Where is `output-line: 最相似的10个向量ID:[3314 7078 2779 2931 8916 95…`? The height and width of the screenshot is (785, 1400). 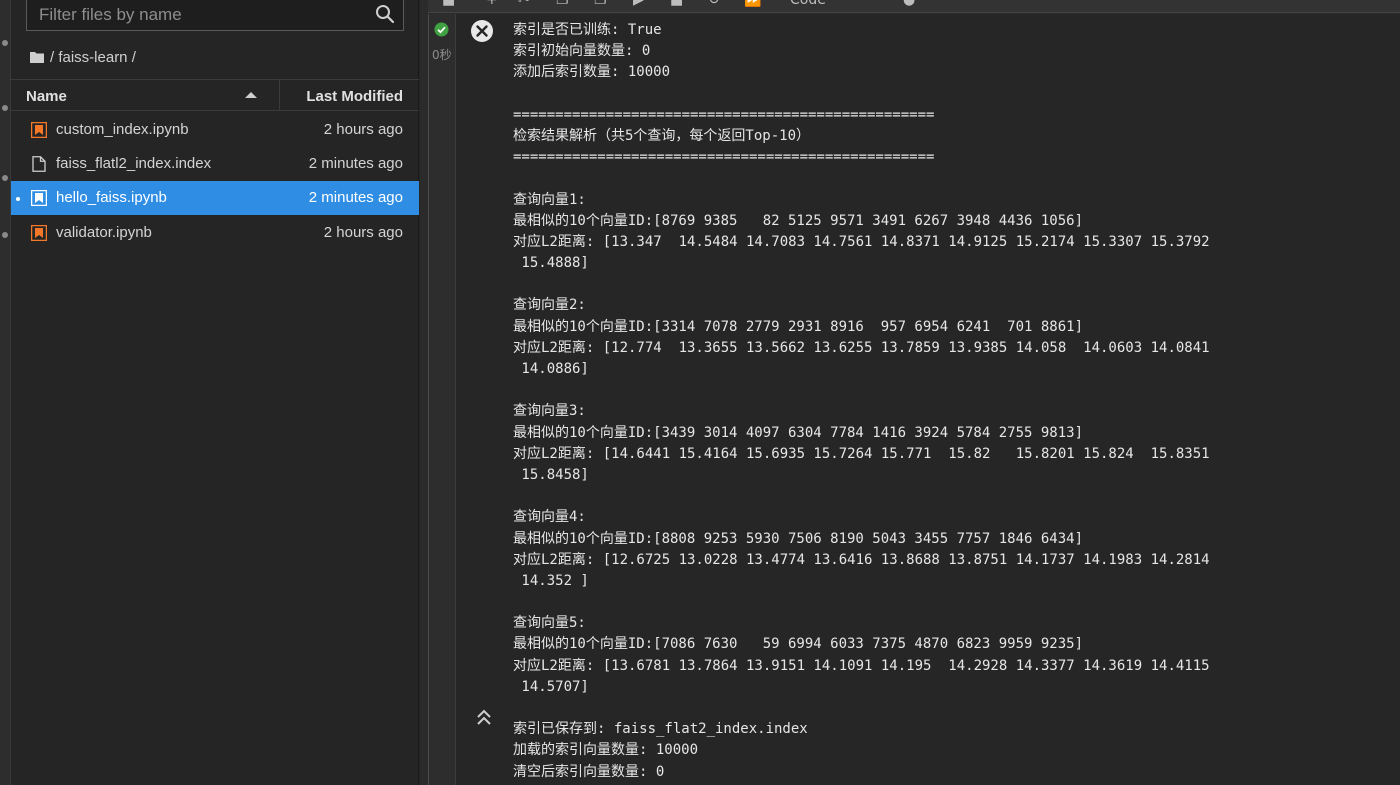
output-line: 最相似的10个向量ID:[3314 7078 2779 2931 8916 95… is located at coordinates (798, 326).